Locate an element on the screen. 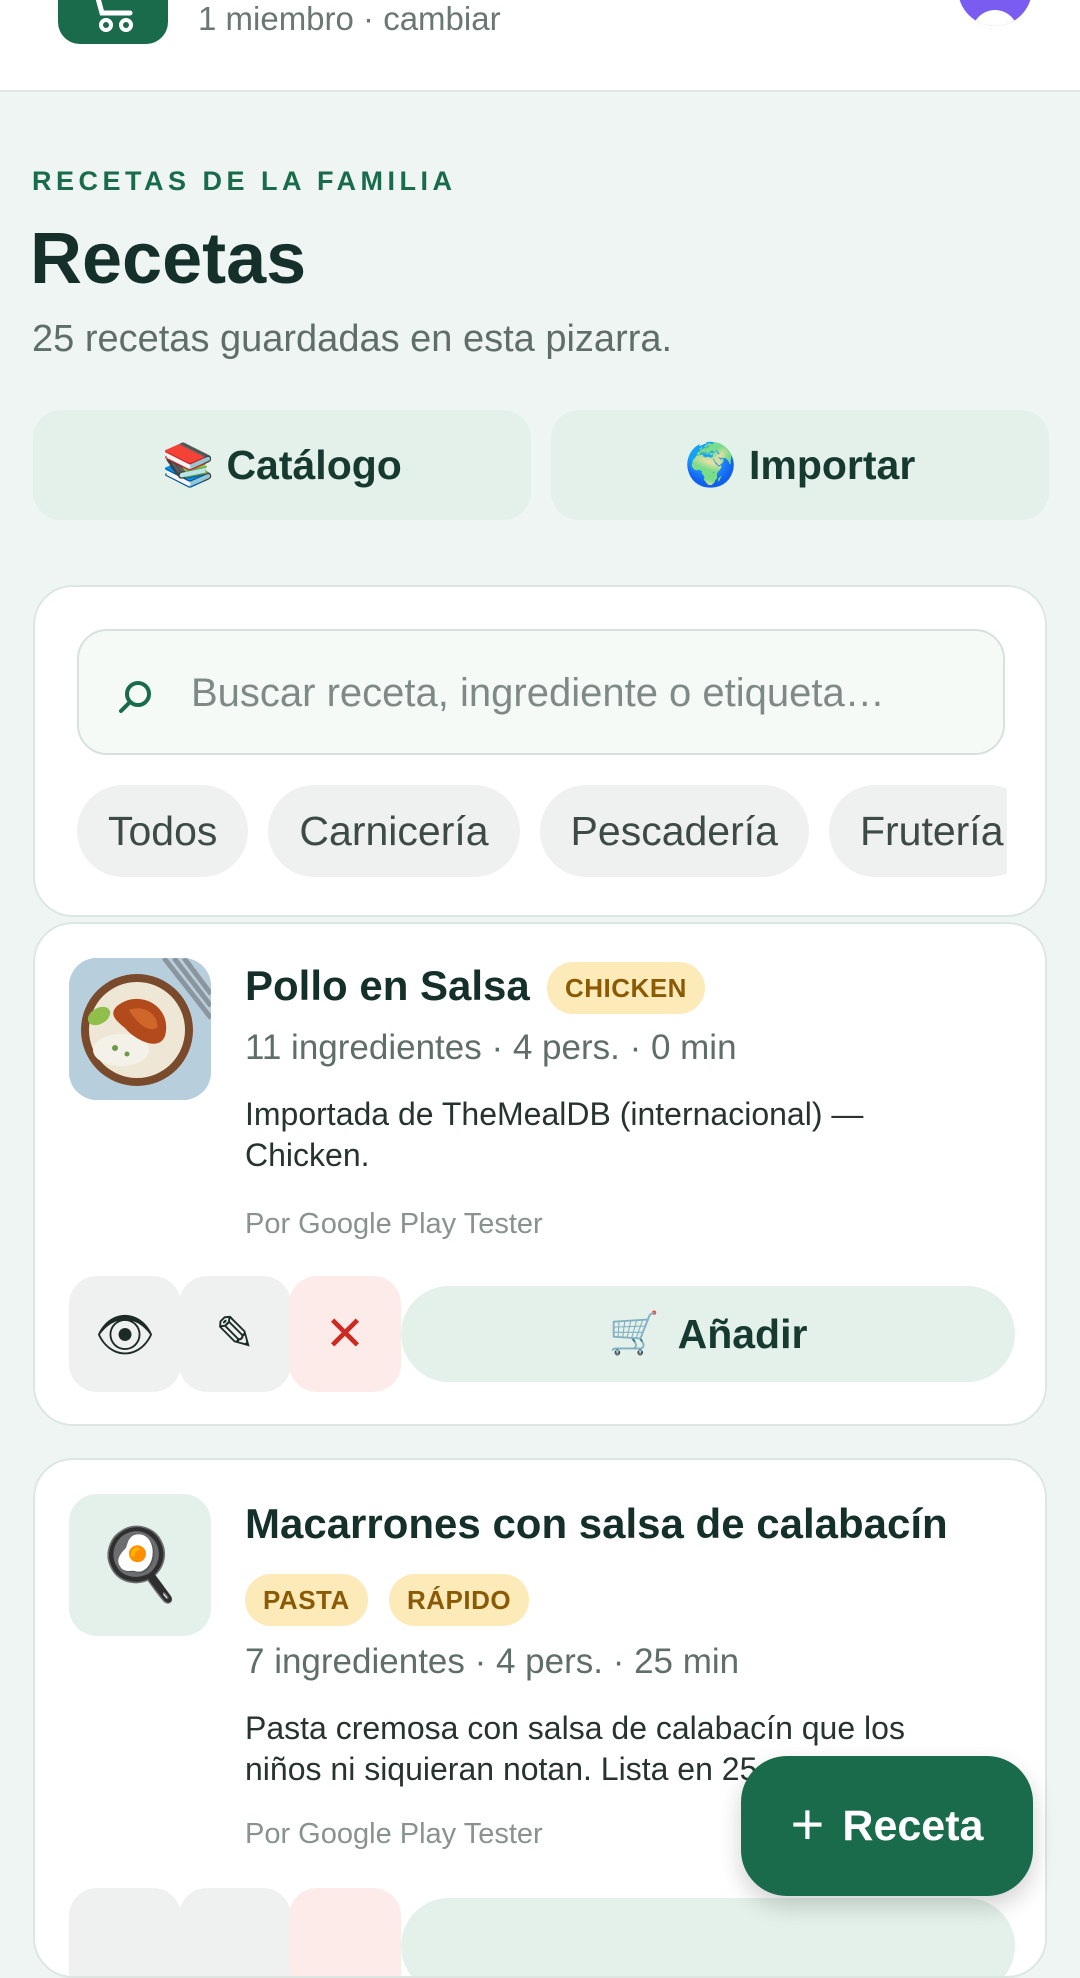 This screenshot has width=1080, height=1978. cart-icon is located at coordinates (114, 16).